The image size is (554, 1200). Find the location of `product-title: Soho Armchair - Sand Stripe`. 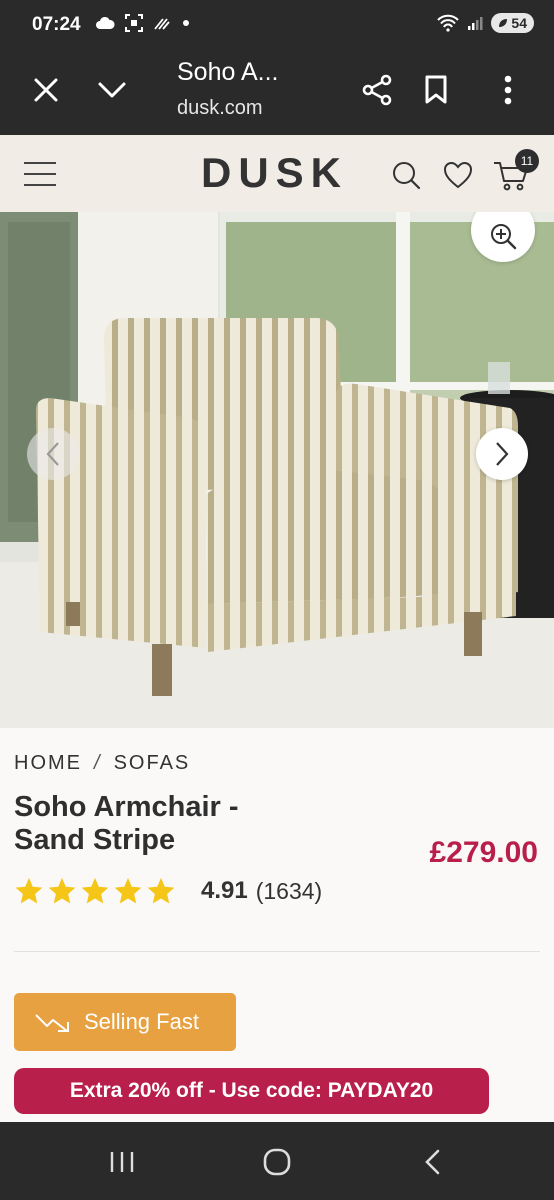

product-title: Soho Armchair - Sand Stripe is located at coordinates (164, 824).